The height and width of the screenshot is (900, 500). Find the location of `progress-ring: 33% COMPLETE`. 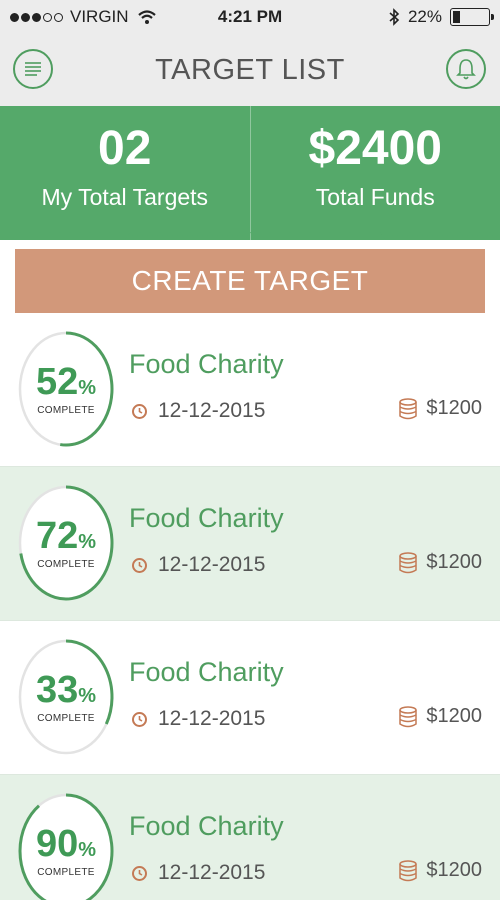

progress-ring: 33% COMPLETE is located at coordinates (66, 697).